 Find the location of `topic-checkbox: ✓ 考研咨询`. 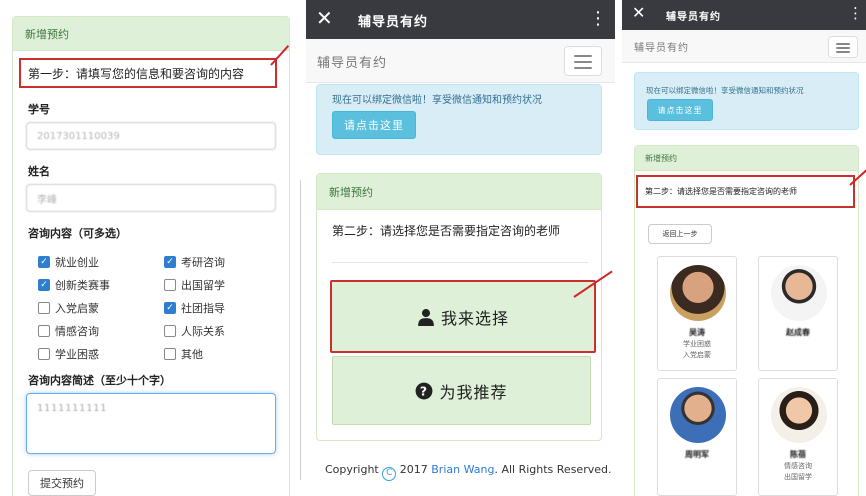

topic-checkbox: ✓ 考研咨询 is located at coordinates (194, 262).